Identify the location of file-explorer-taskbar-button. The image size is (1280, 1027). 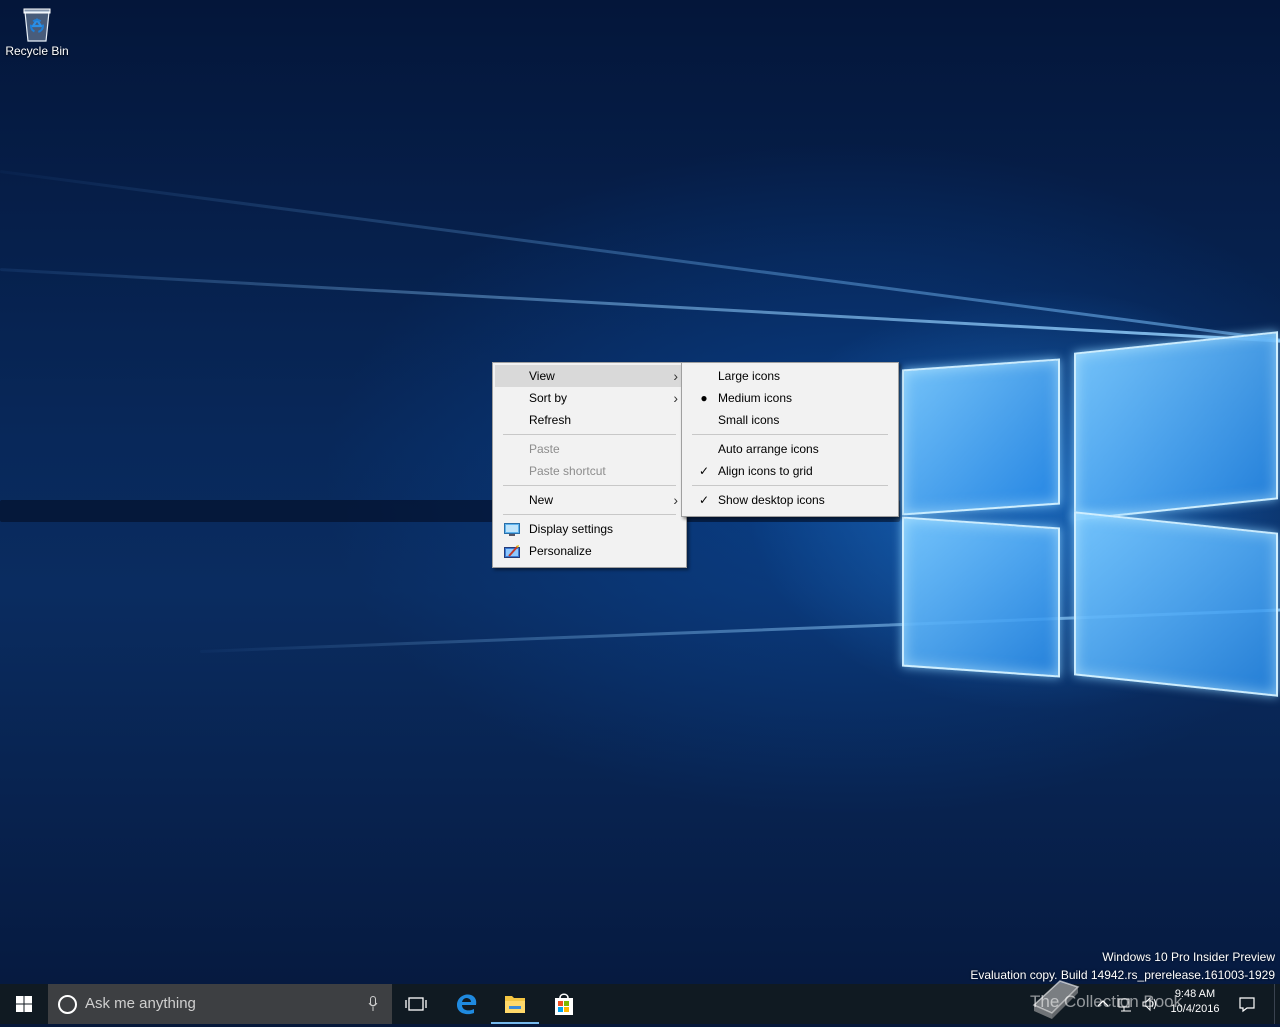
(515, 1004).